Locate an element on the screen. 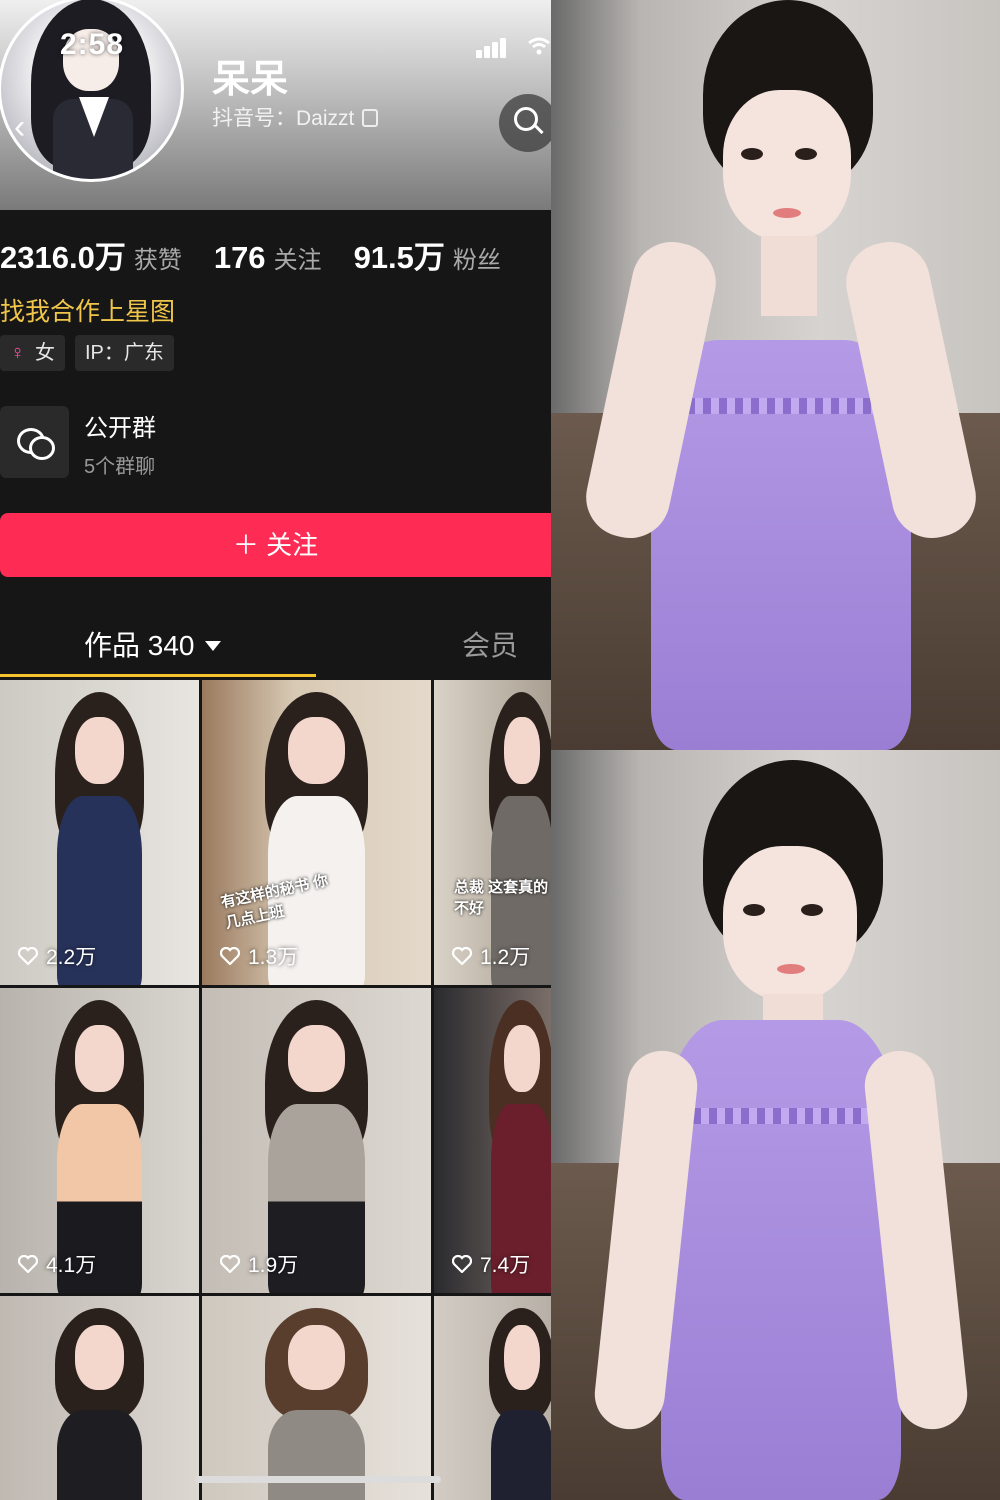  video-likes: 7.4万 is located at coordinates (491, 1264).